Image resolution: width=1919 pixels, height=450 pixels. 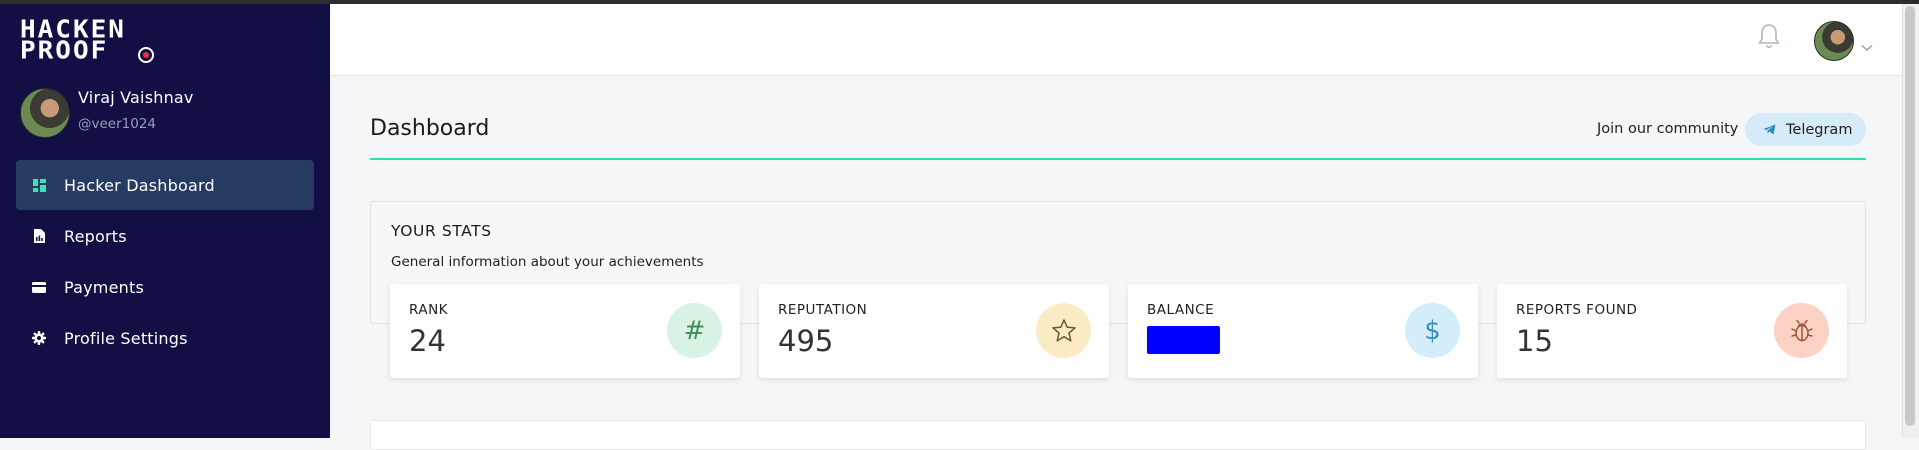 What do you see at coordinates (430, 128) in the screenshot?
I see `page-title: Dashboard` at bounding box center [430, 128].